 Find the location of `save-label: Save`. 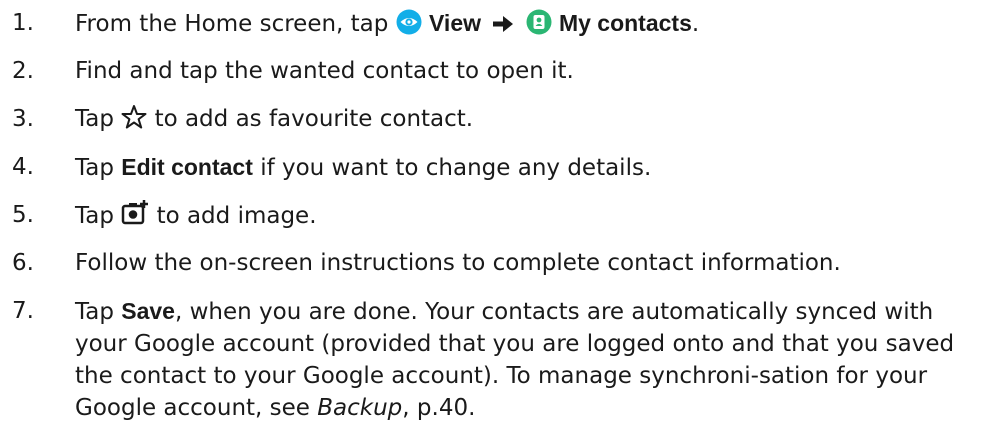

save-label: Save is located at coordinates (148, 311).